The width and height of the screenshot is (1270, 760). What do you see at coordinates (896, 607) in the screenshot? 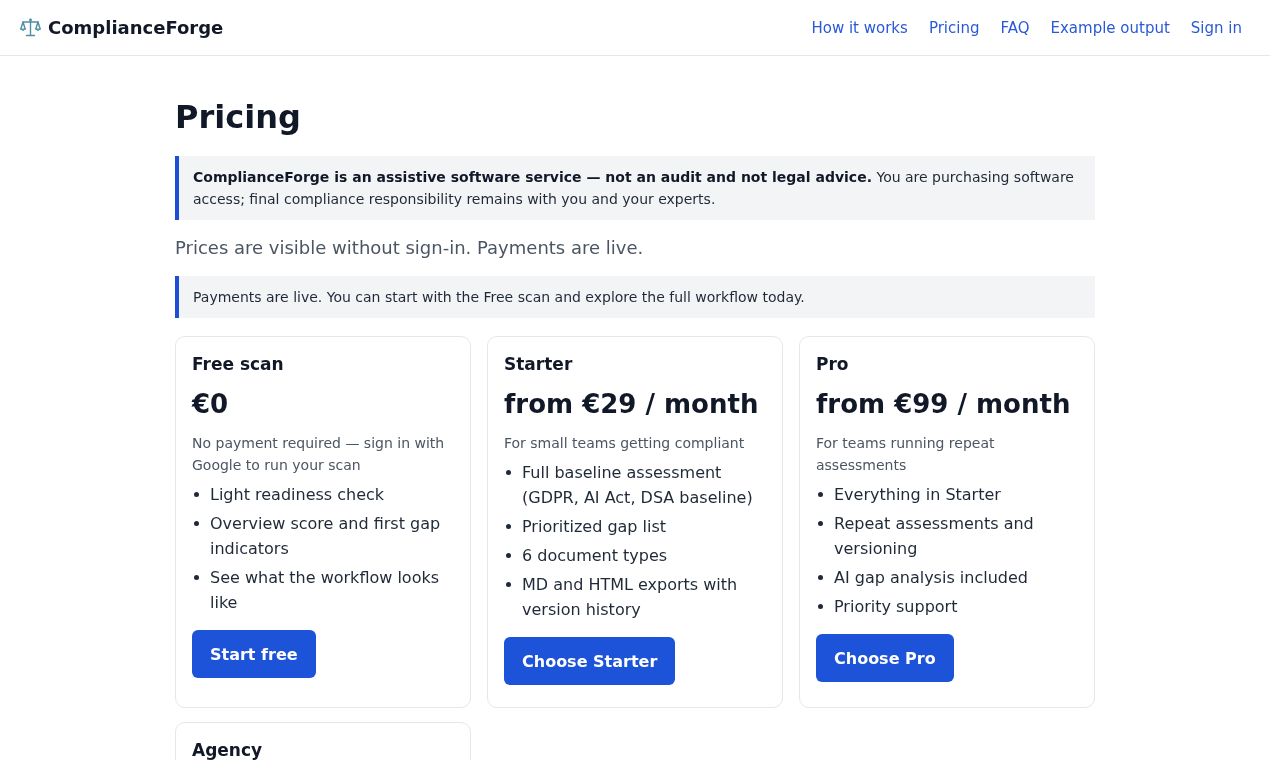
I see `feature-text: Priority support` at bounding box center [896, 607].